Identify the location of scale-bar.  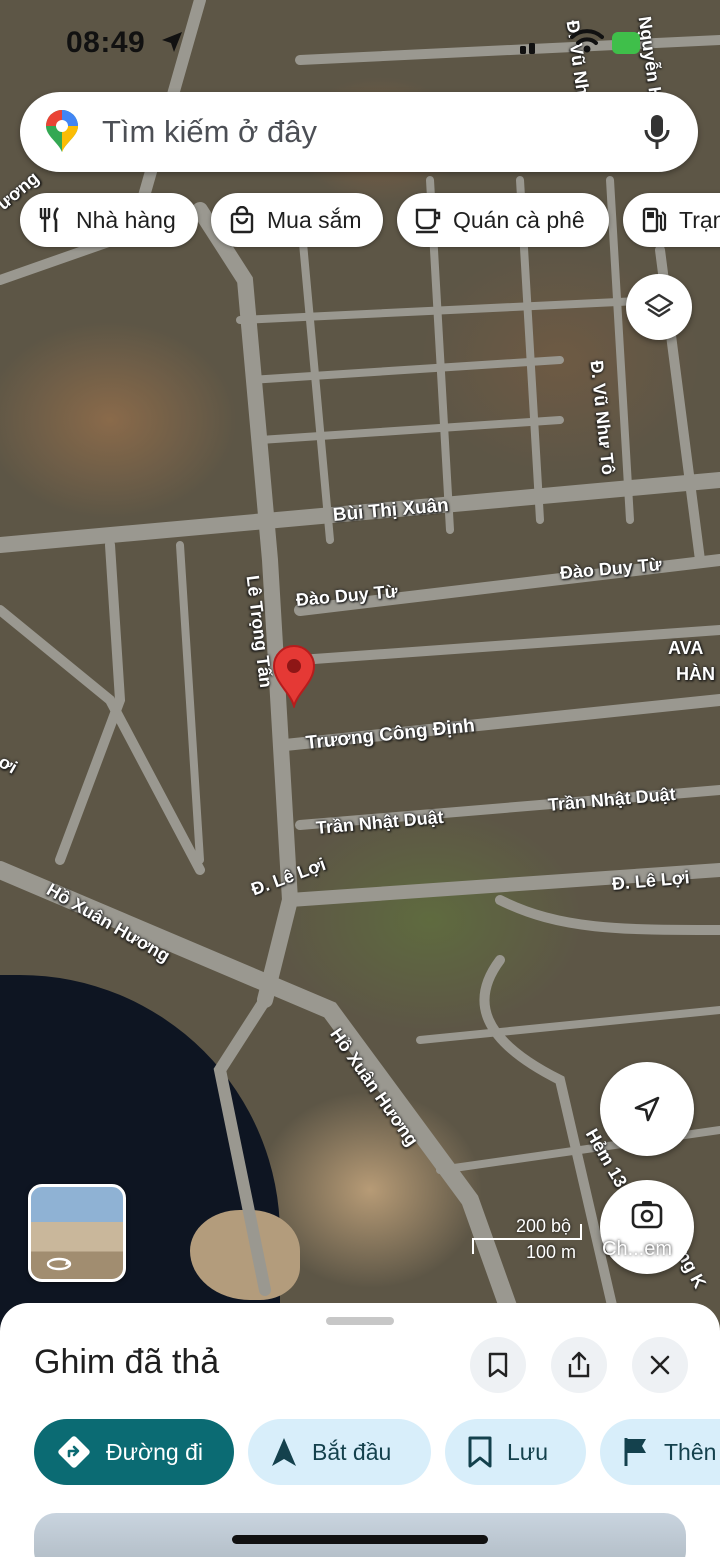
(527, 1239).